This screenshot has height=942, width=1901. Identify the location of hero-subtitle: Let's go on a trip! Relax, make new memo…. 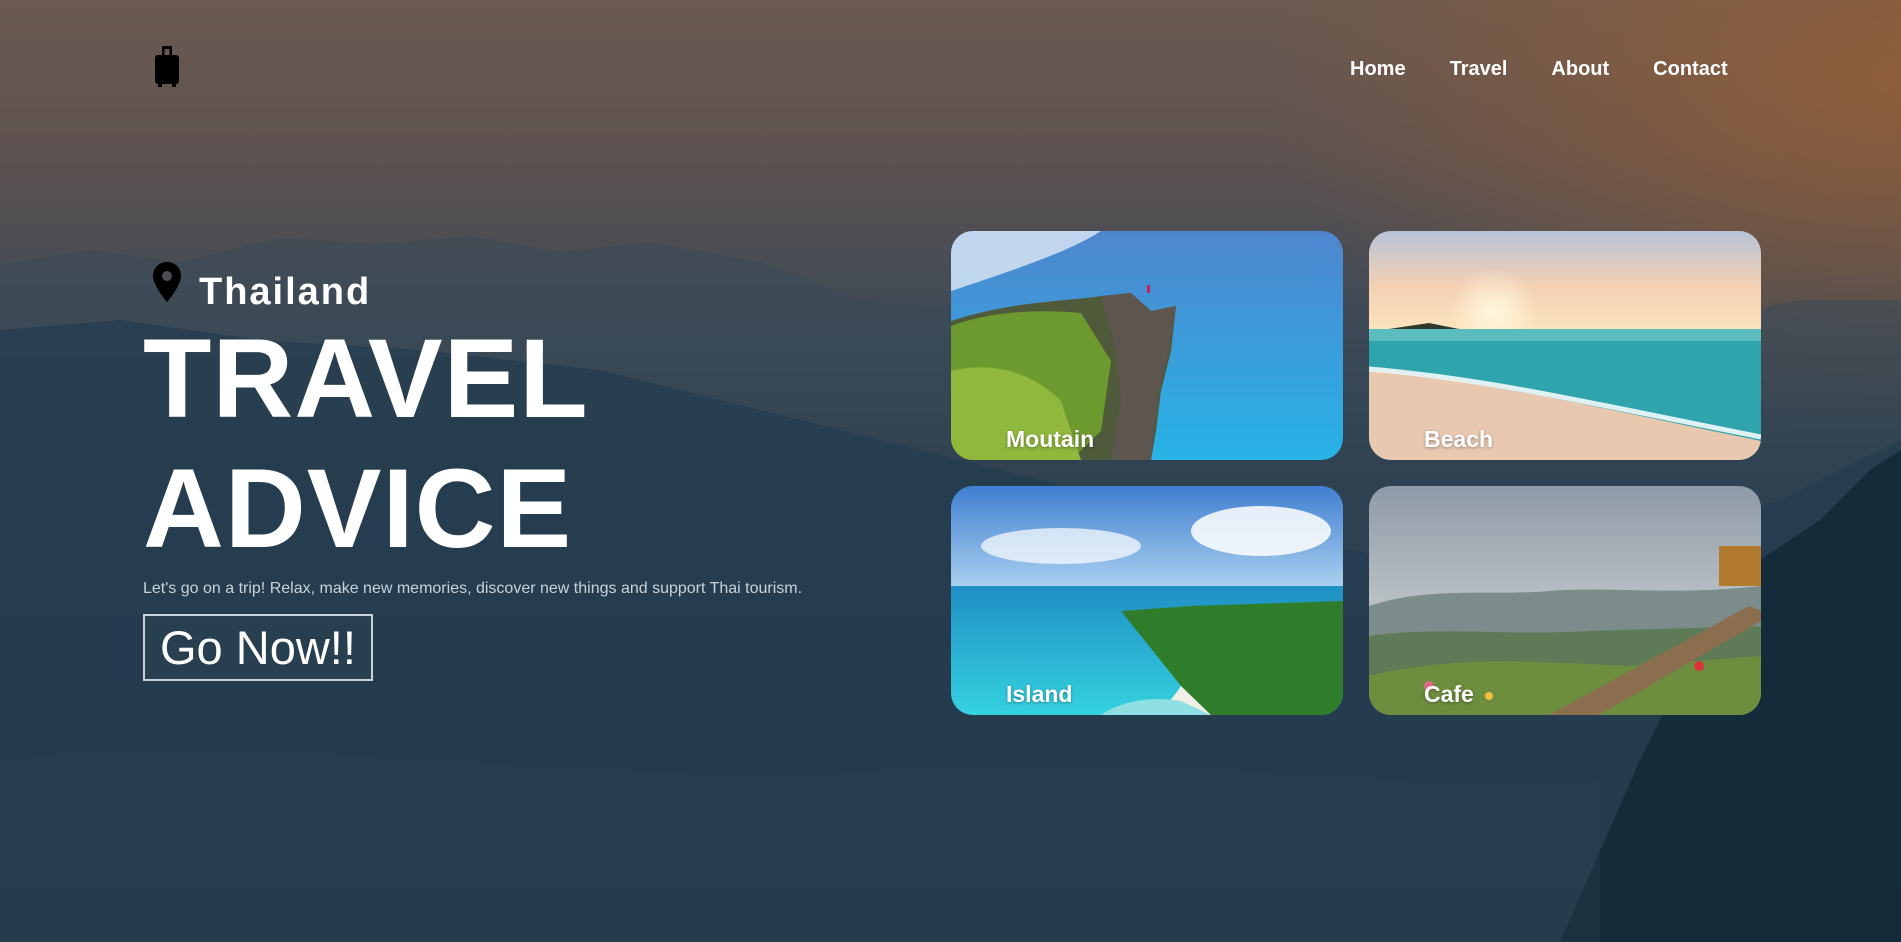
(473, 588).